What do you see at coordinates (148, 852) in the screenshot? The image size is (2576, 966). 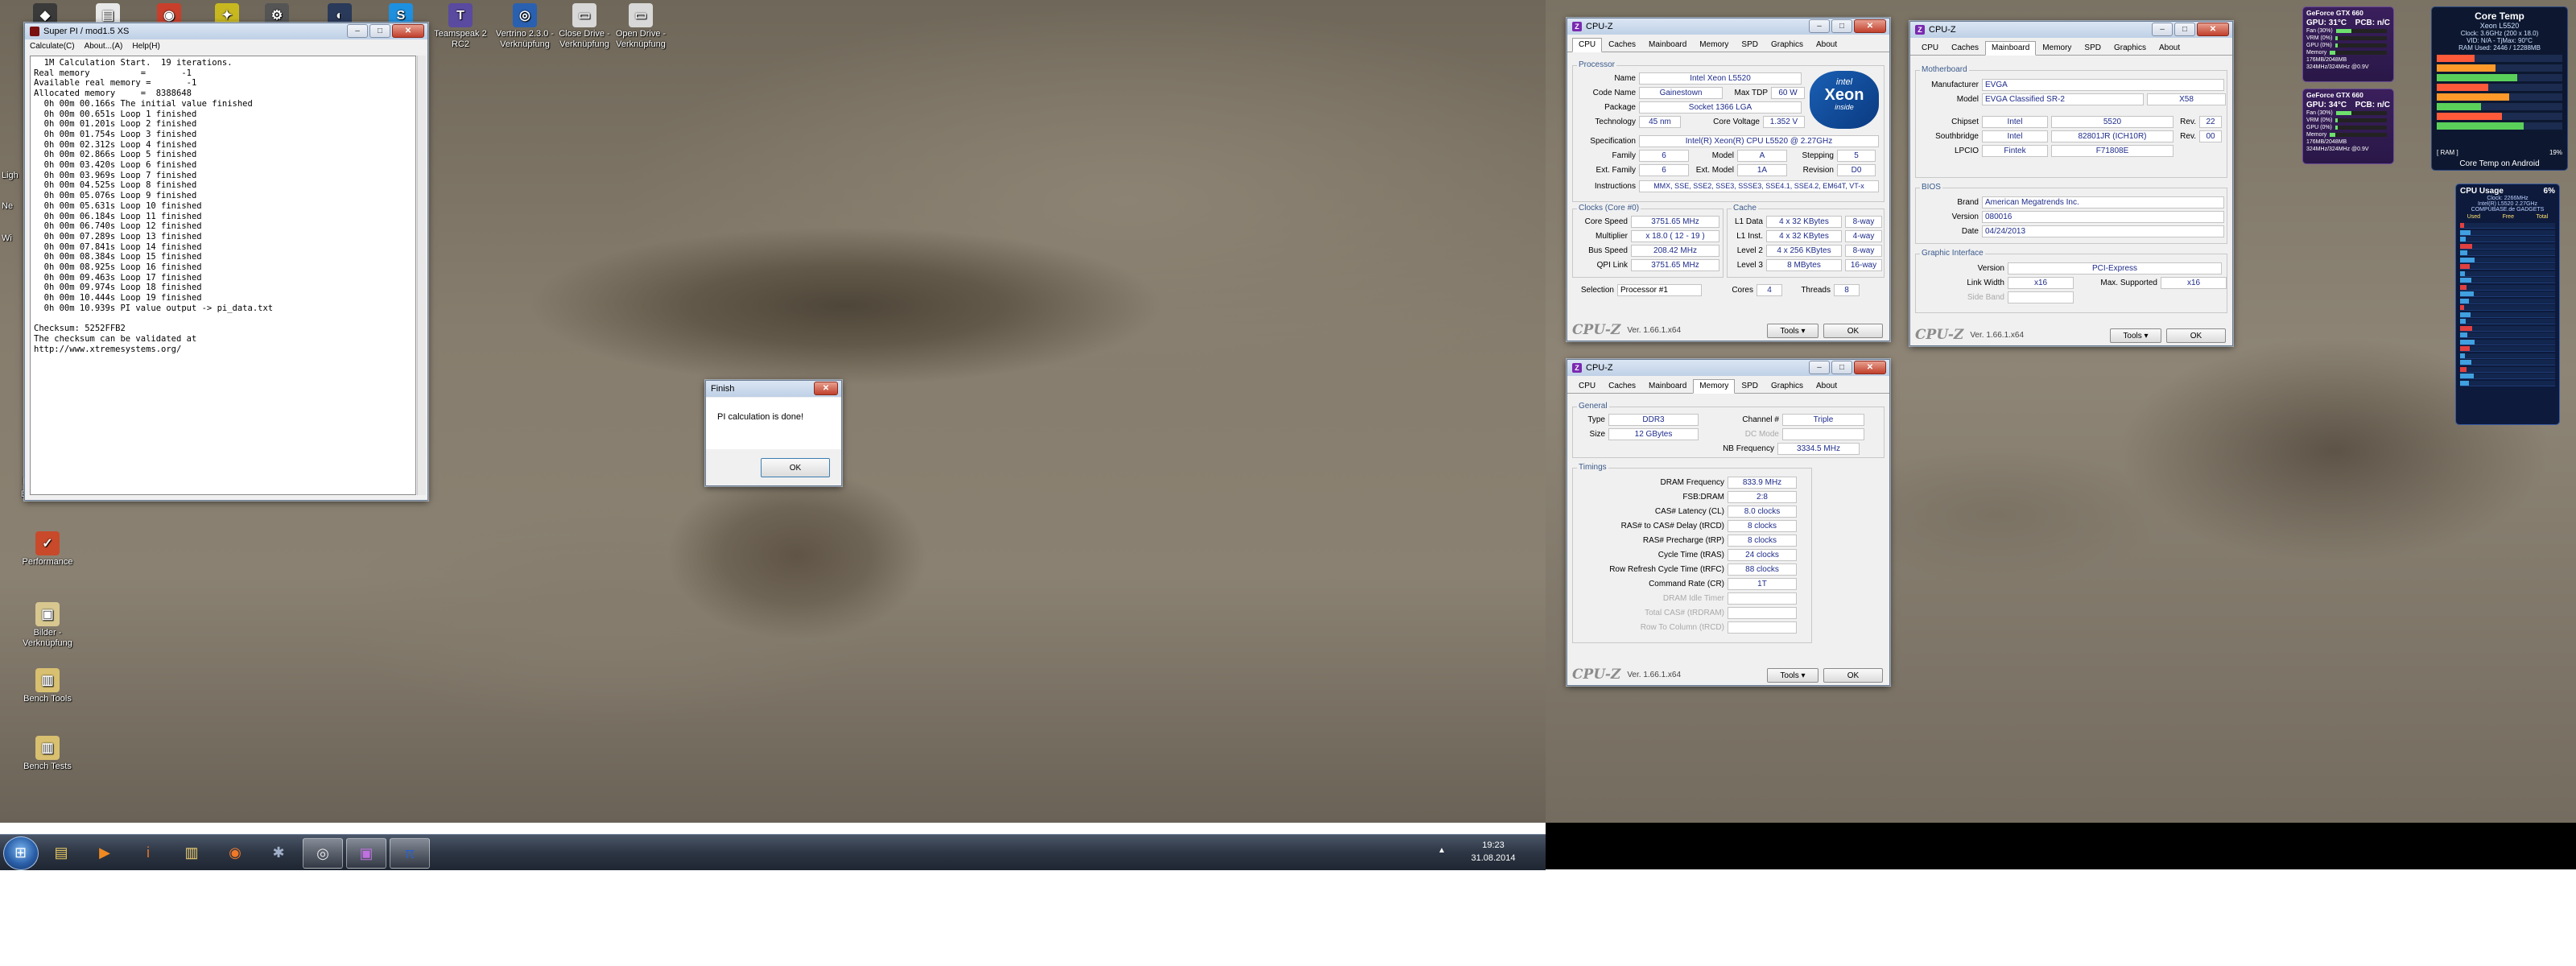 I see `info-app-button: i` at bounding box center [148, 852].